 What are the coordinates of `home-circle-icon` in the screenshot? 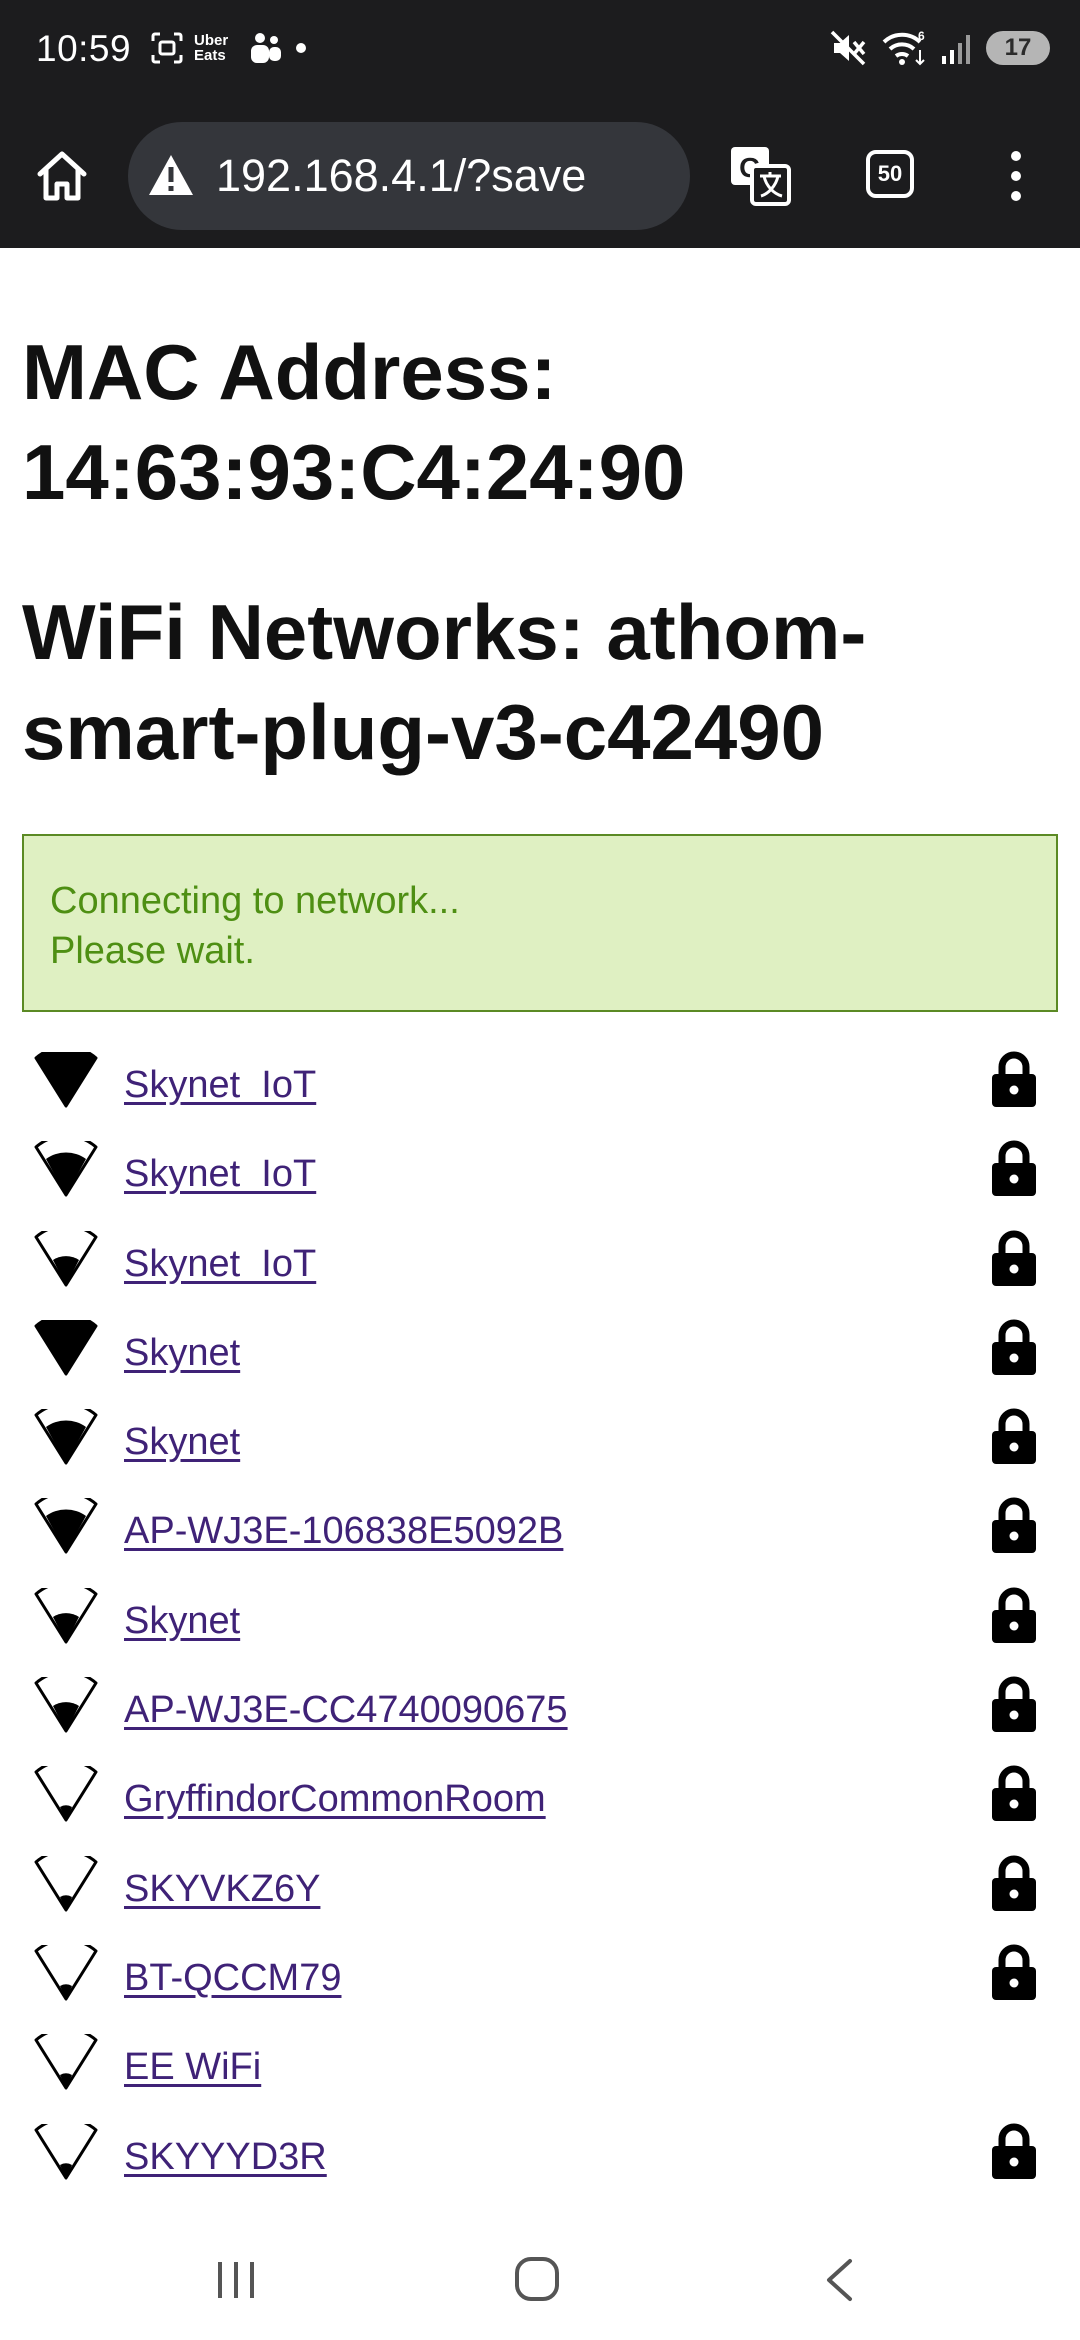 It's located at (537, 2279).